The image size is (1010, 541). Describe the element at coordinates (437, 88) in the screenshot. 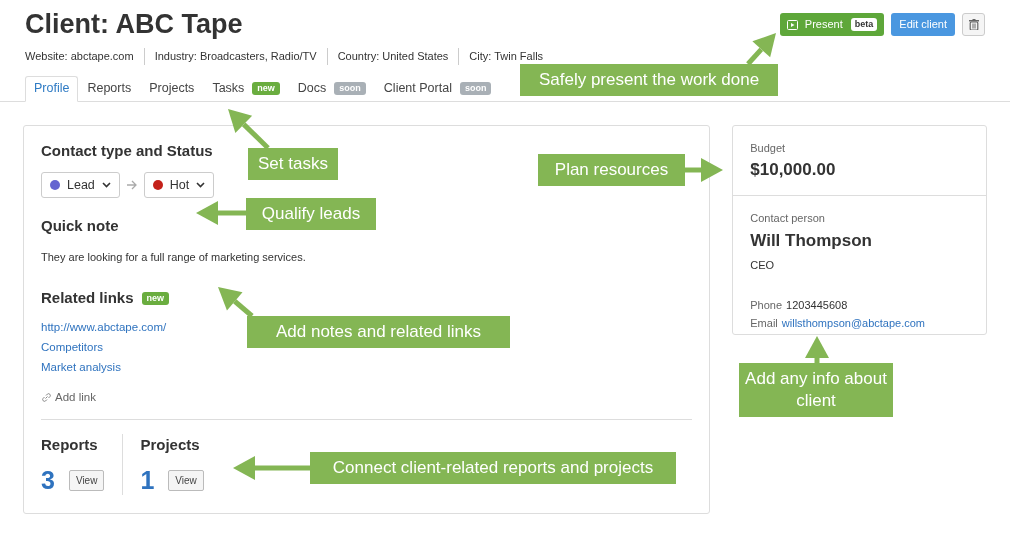

I see `tab: Client Portal soon` at that location.